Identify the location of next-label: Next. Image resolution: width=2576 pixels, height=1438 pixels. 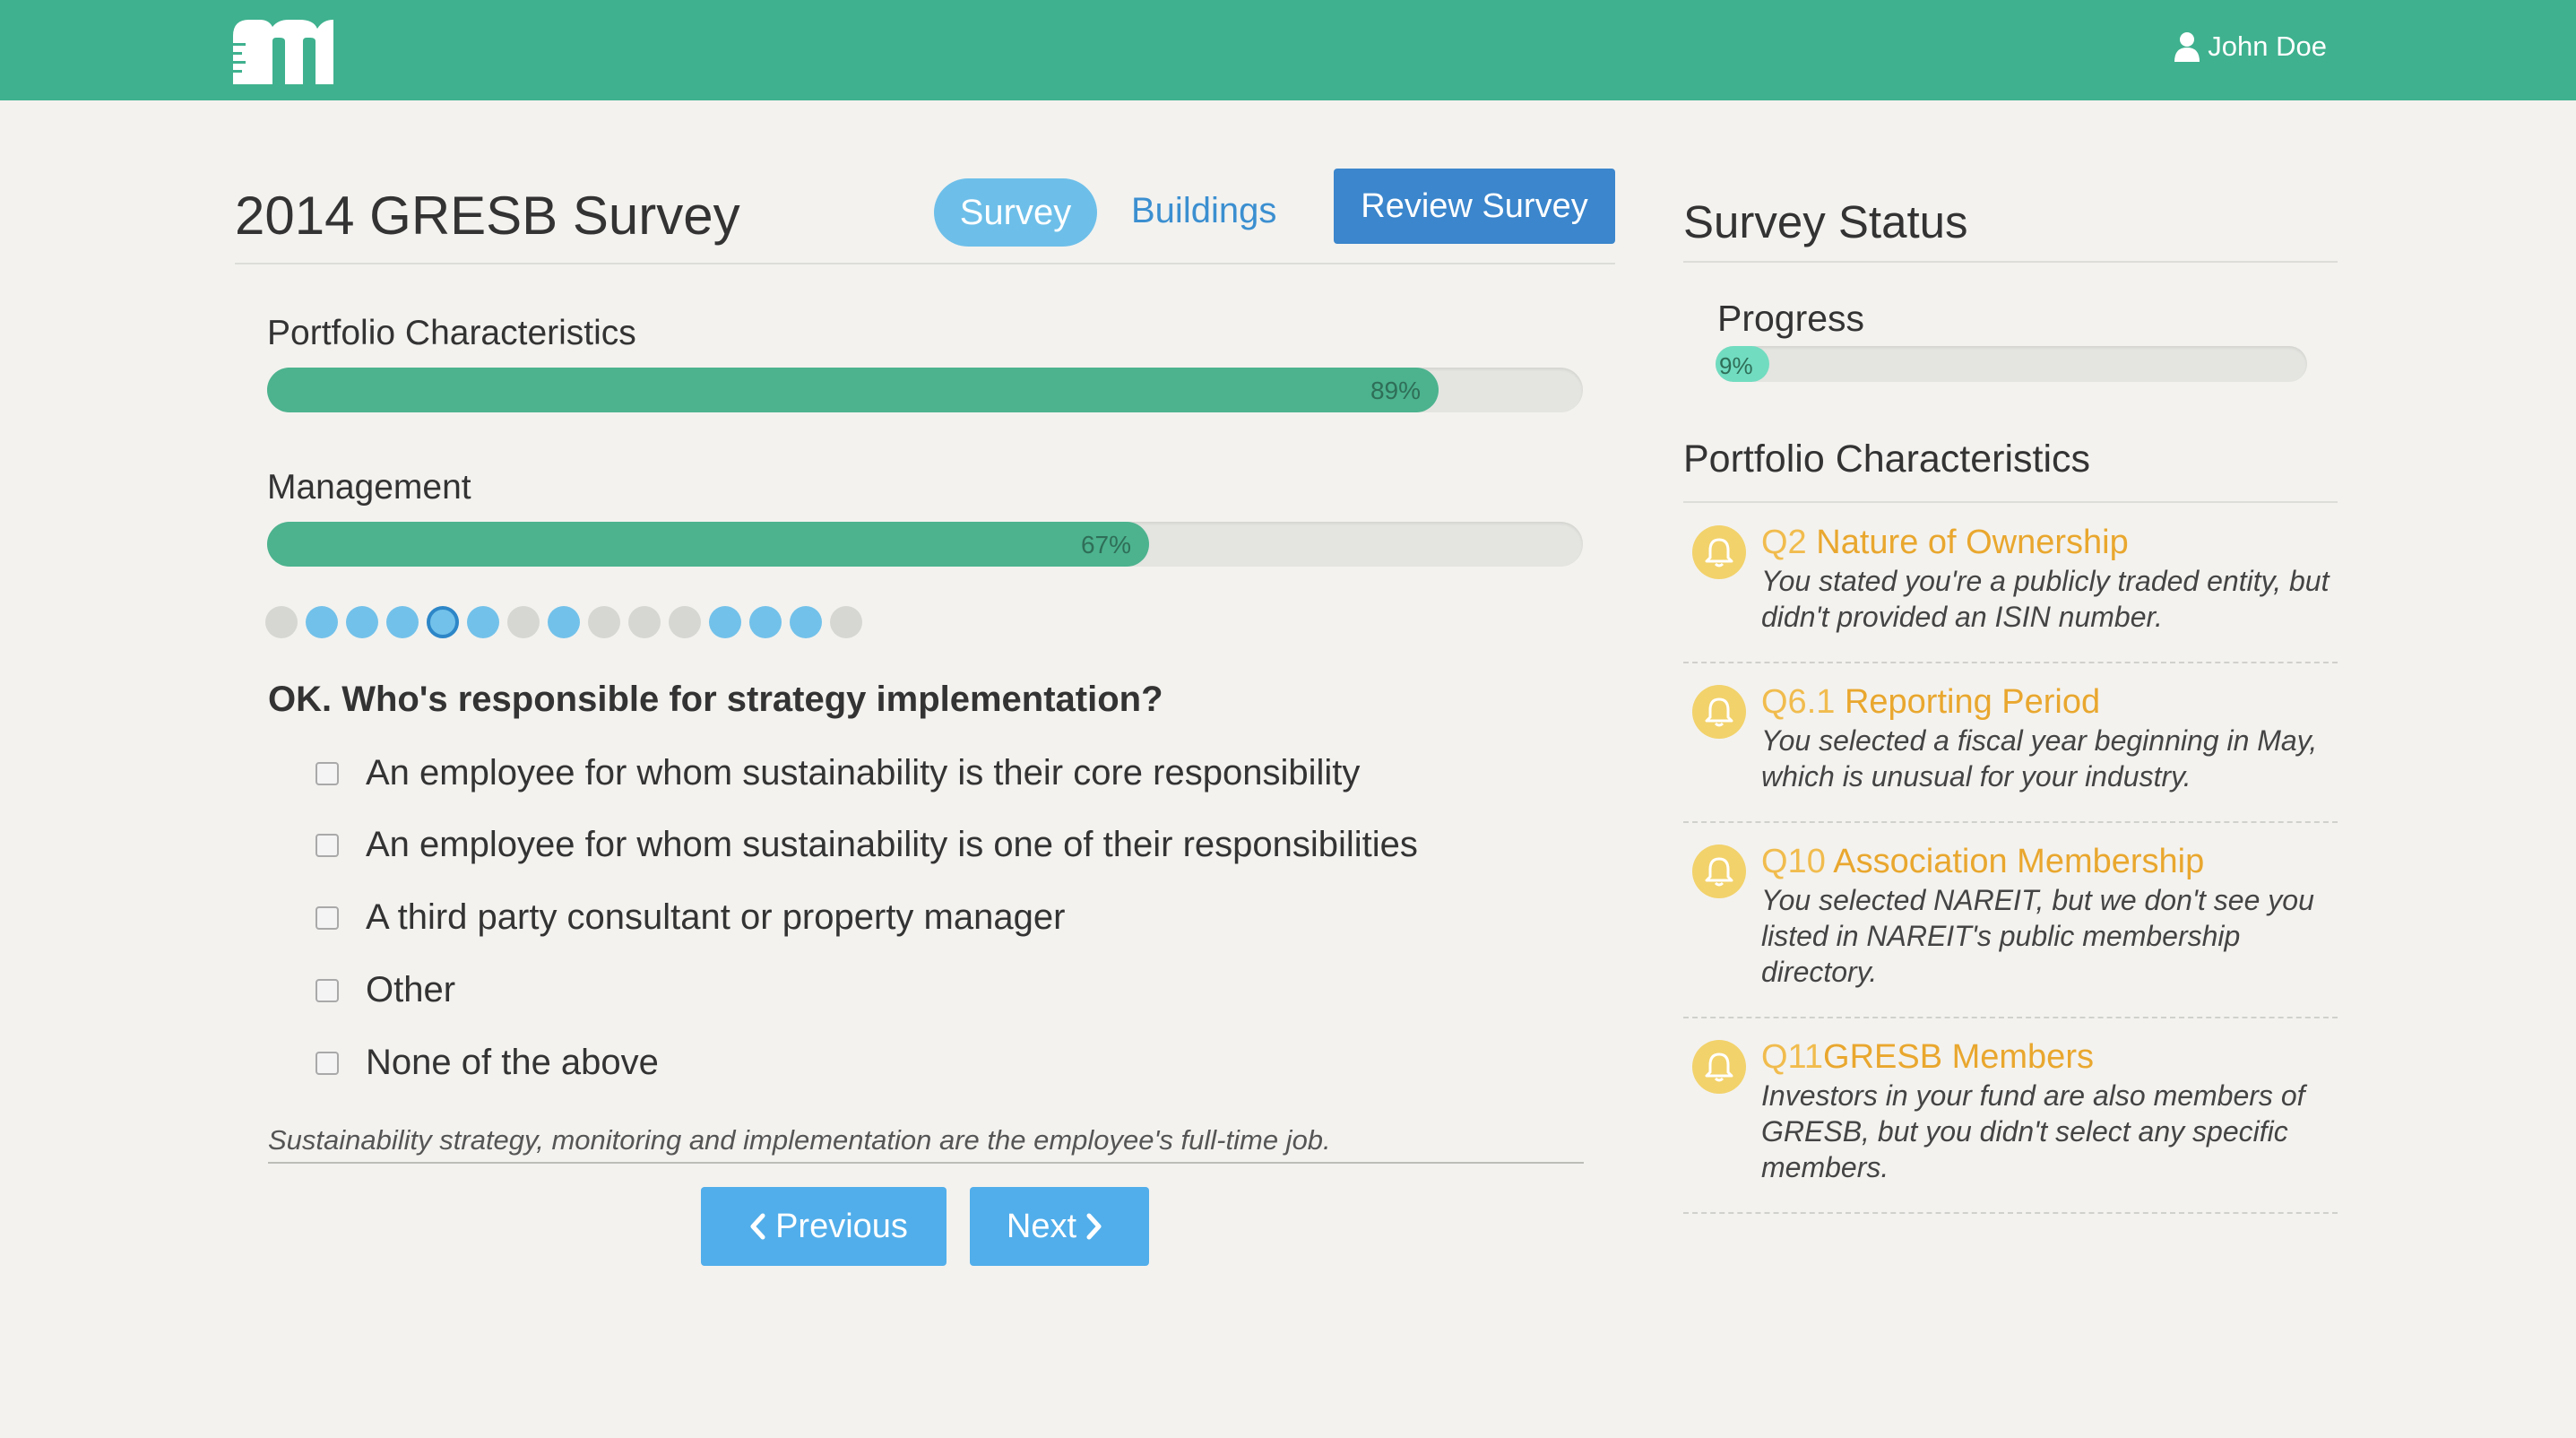
(1041, 1226).